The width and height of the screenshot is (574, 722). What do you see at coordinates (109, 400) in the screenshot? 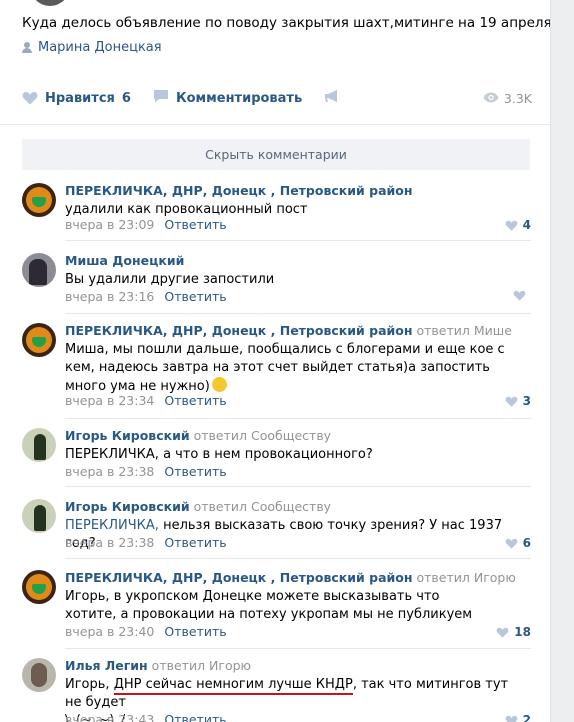
I see `comment-time: вчера в 23:34` at bounding box center [109, 400].